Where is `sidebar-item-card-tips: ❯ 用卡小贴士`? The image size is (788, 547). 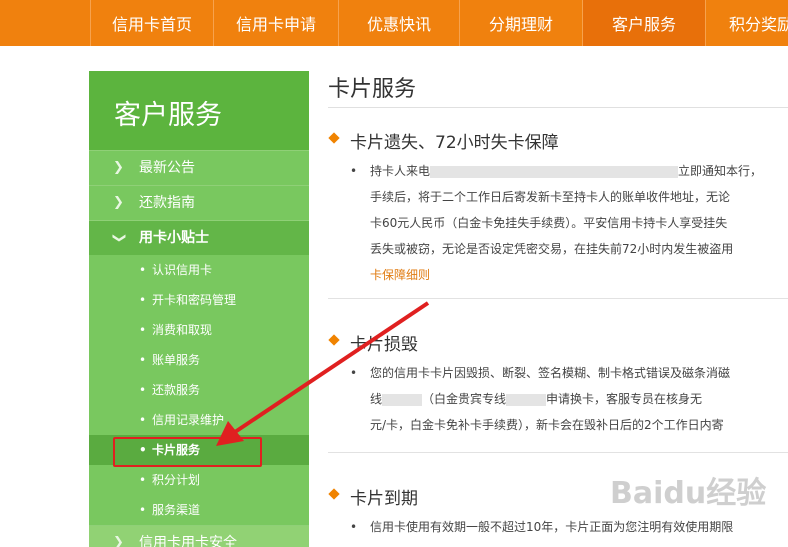
sidebar-item-card-tips: ❯ 用卡小贴士 is located at coordinates (199, 237).